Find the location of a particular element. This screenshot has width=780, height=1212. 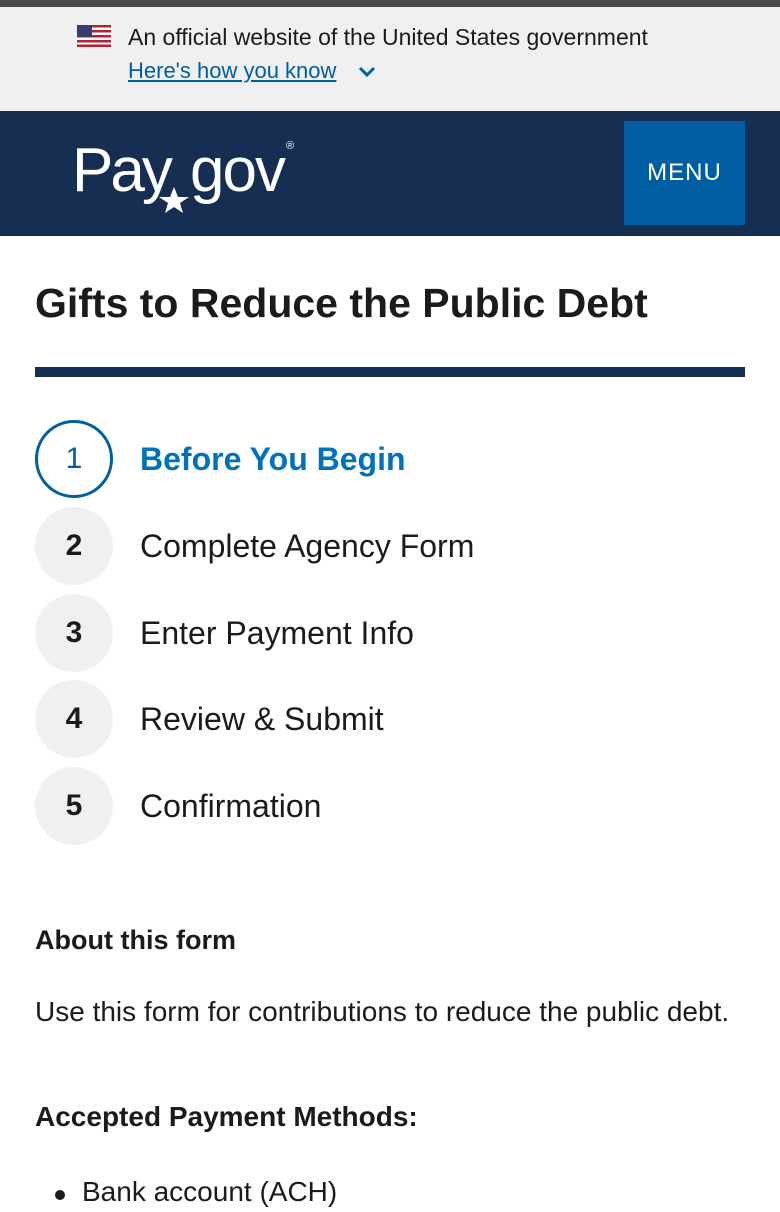

step-number: 2 is located at coordinates (74, 546).